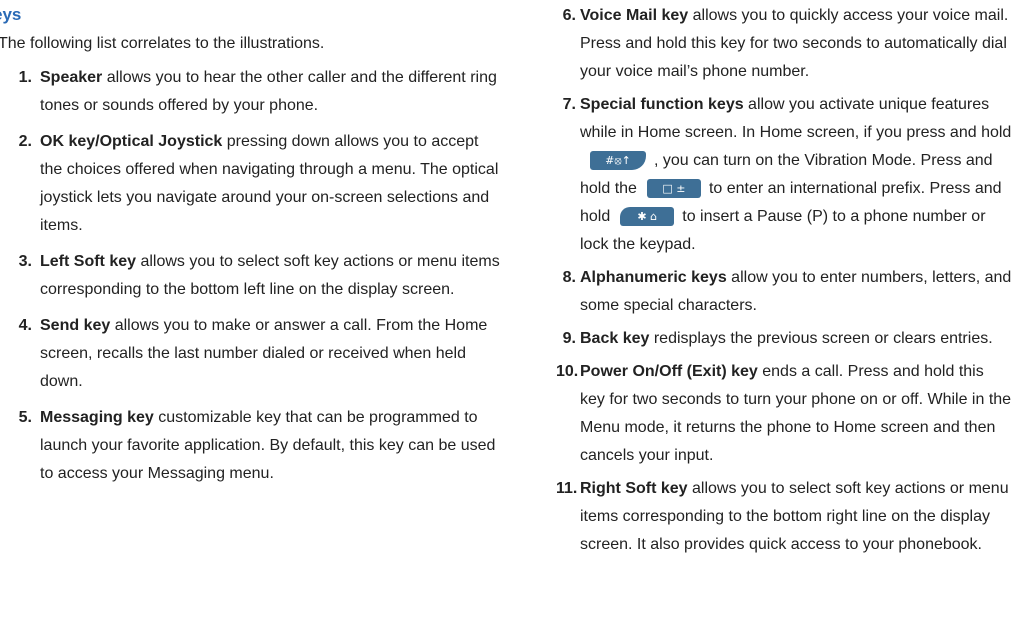 The image size is (1012, 633). What do you see at coordinates (25, 417) in the screenshot?
I see `item-number: 5.` at bounding box center [25, 417].